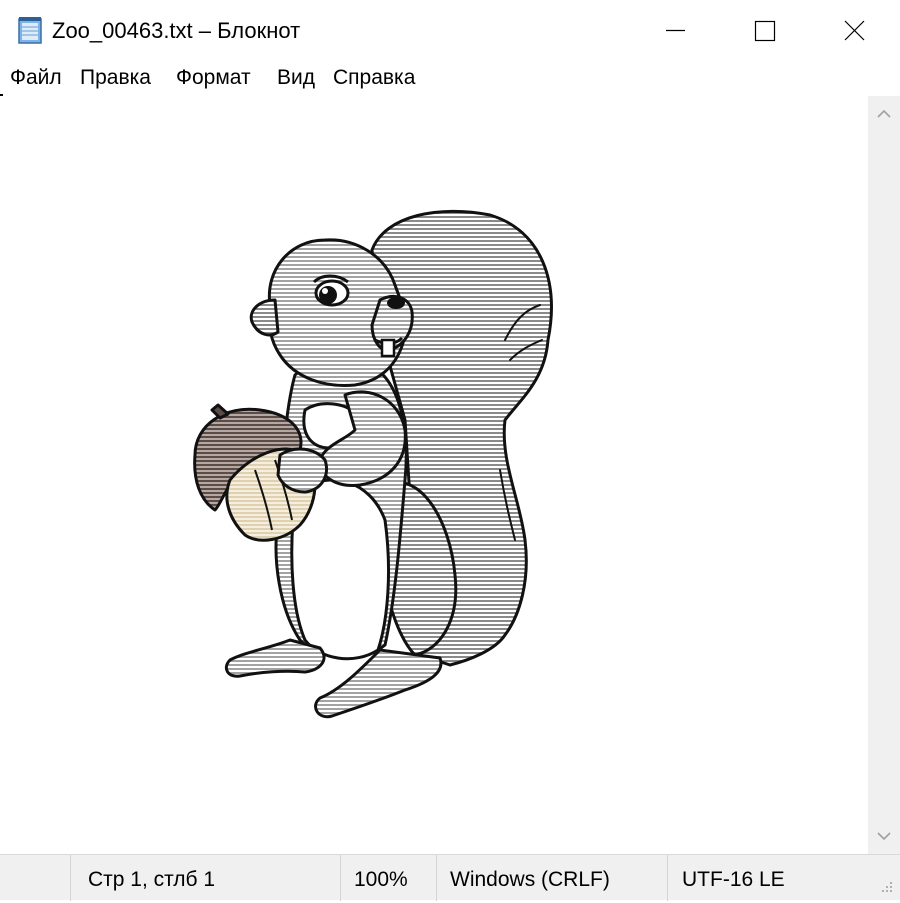 This screenshot has width=900, height=903. Describe the element at coordinates (530, 879) in the screenshot. I see `status-line-endings: Windows (CRLF)` at that location.